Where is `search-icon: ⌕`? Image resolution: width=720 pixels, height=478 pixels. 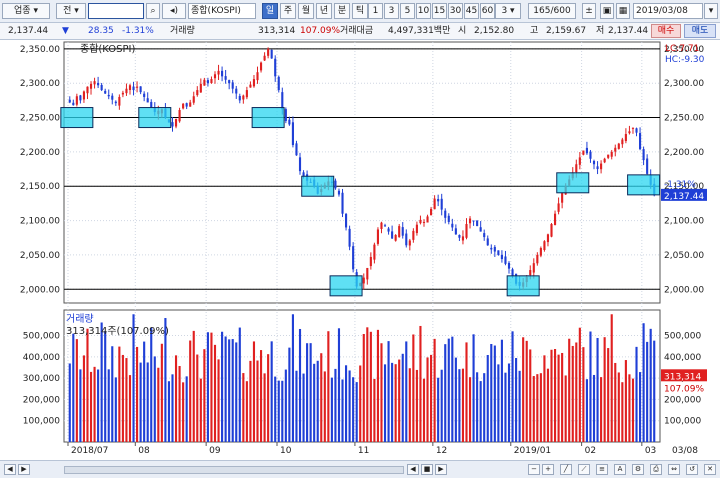
search-icon: ⌕ is located at coordinates (153, 11).